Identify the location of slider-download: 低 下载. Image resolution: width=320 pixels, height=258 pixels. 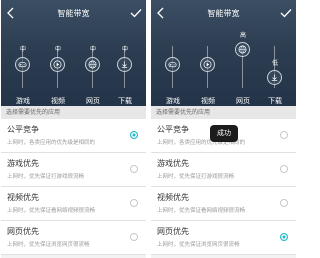
(275, 65).